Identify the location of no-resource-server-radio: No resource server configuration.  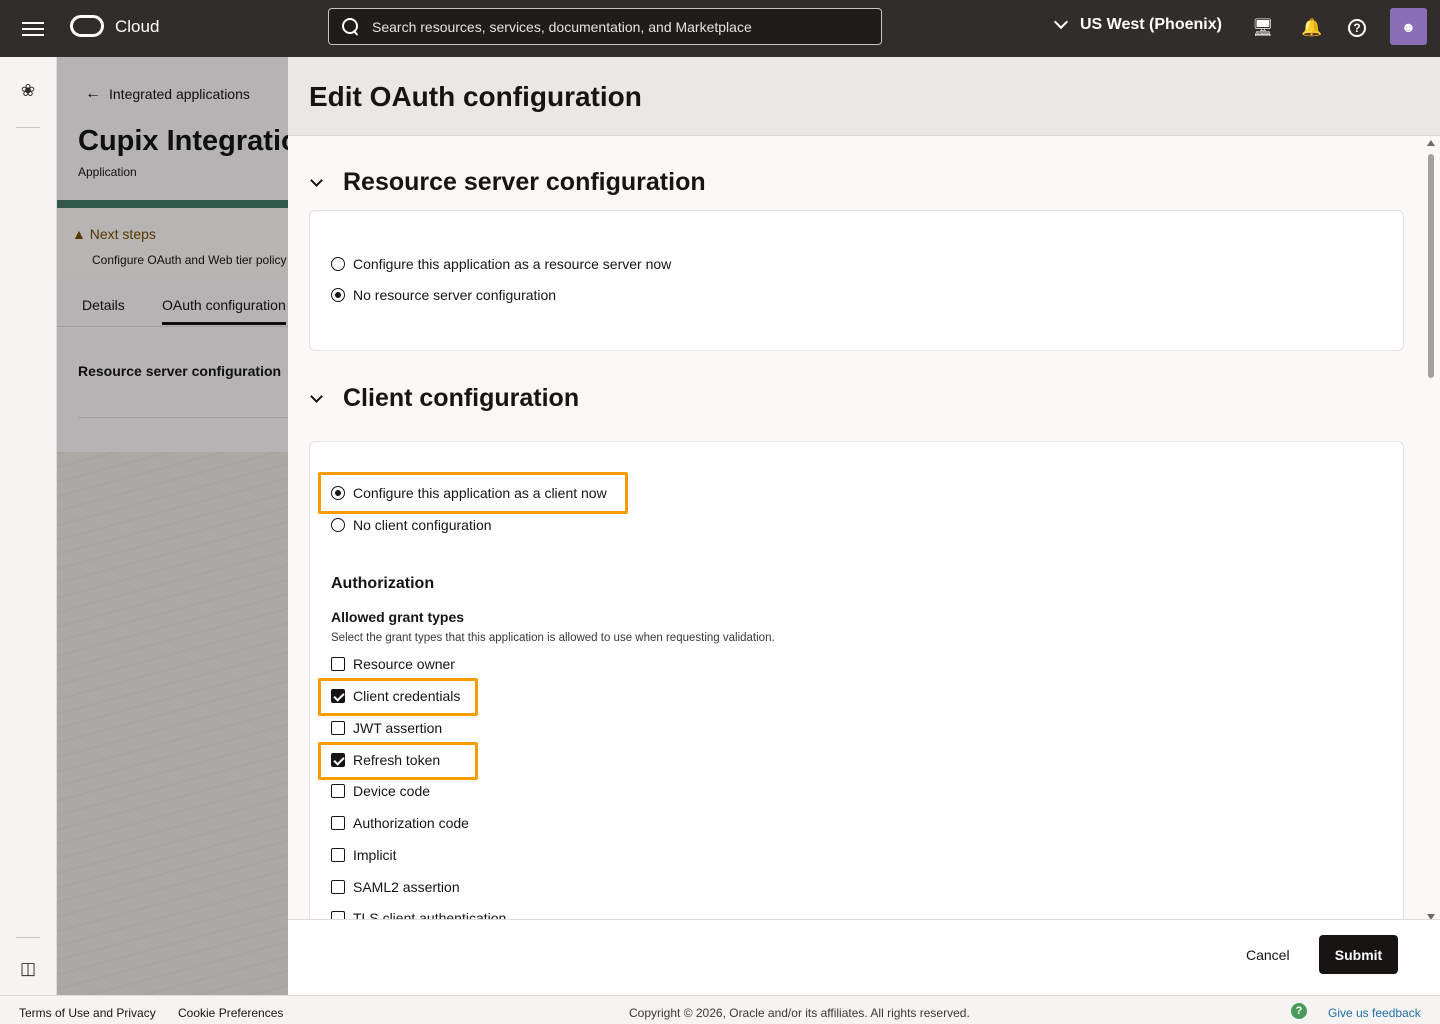
(443, 295).